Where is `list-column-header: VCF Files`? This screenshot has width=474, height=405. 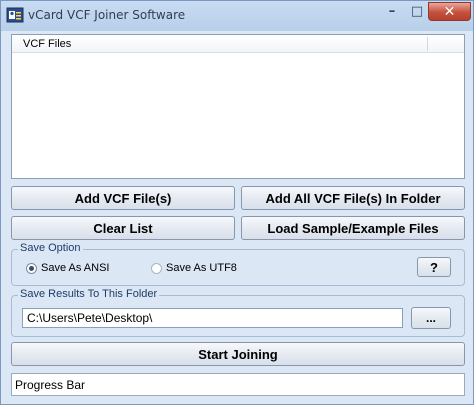
list-column-header: VCF Files is located at coordinates (238, 44).